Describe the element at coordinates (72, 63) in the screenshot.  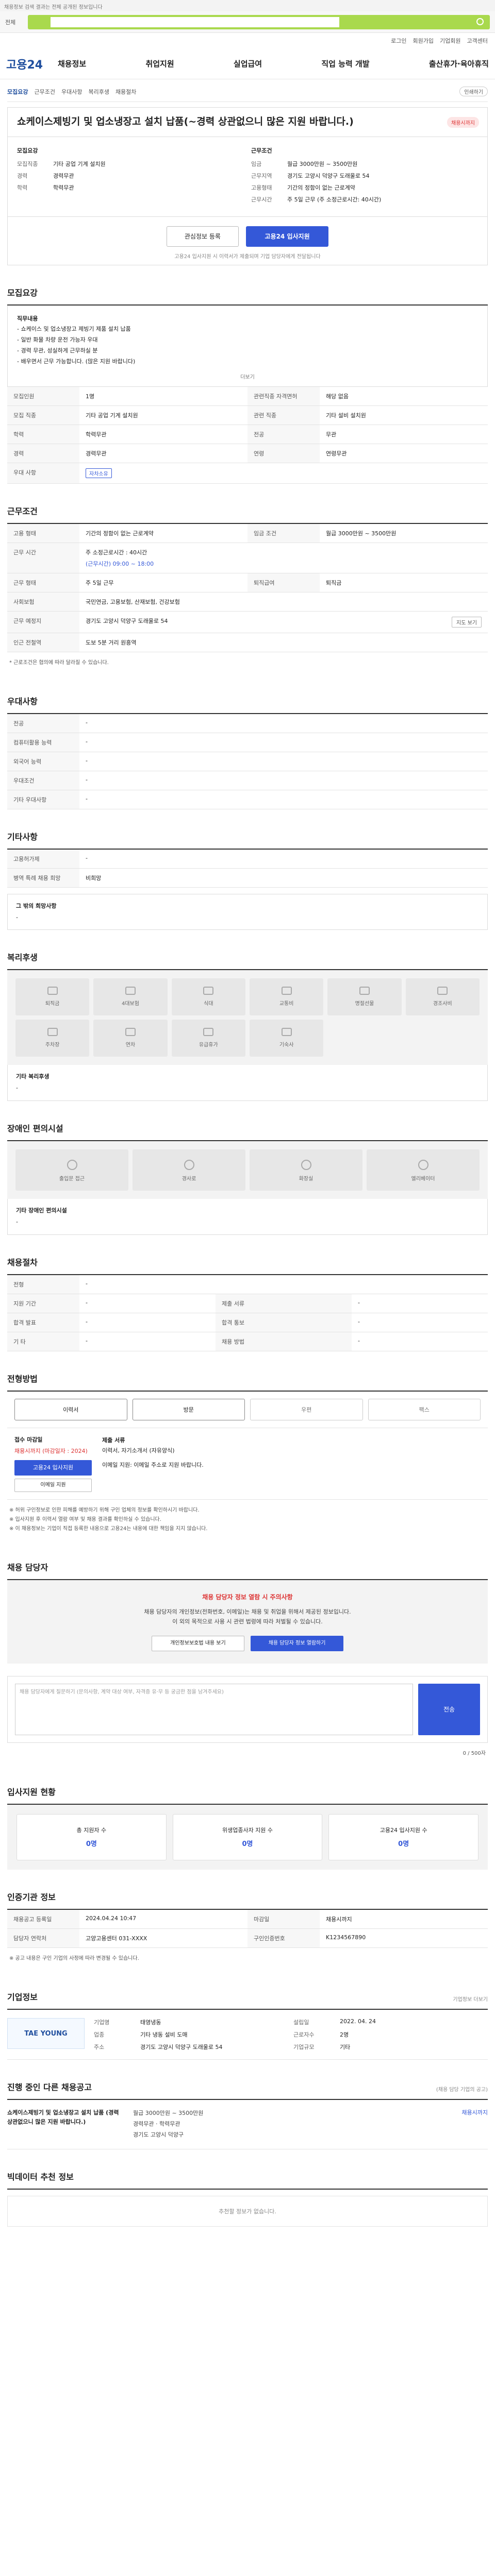
I see `nav-item-jobs: 채용정보` at that location.